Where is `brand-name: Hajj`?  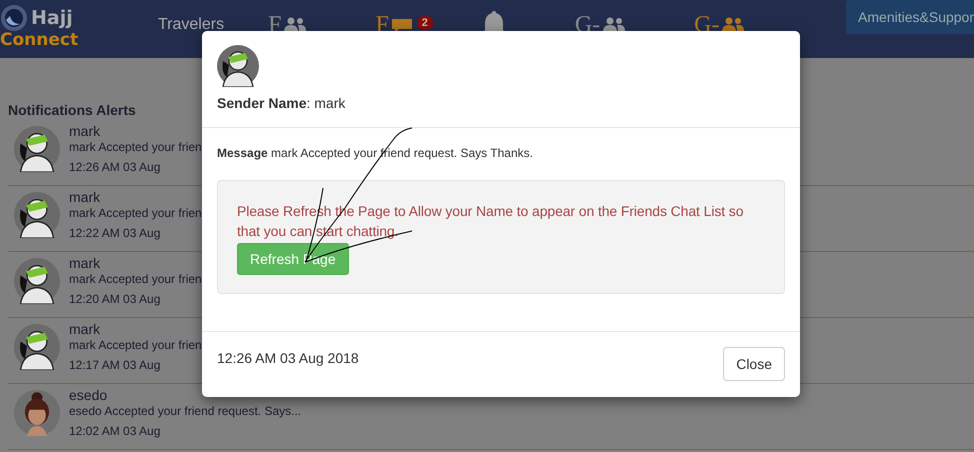
brand-name: Hajj is located at coordinates (52, 18).